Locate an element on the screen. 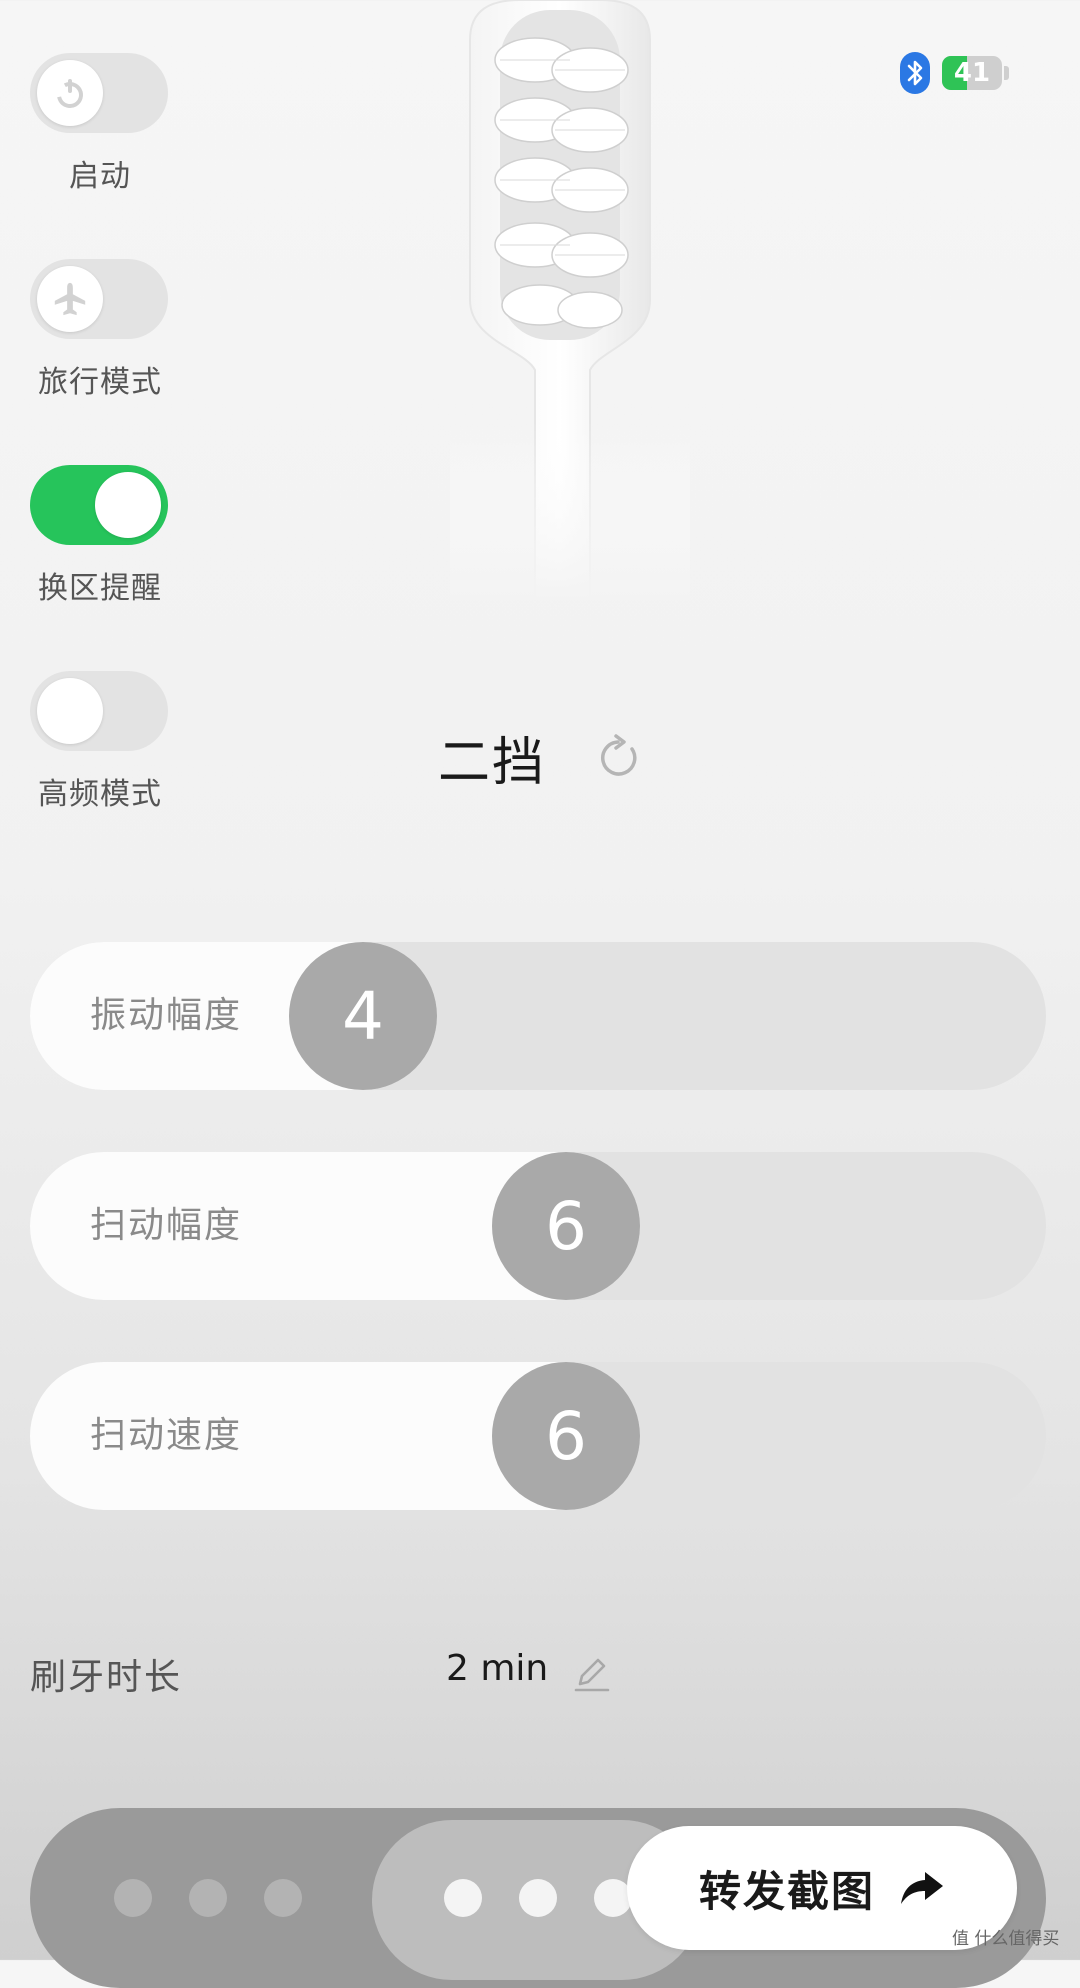  mode-title: 二挡 is located at coordinates (492, 763).